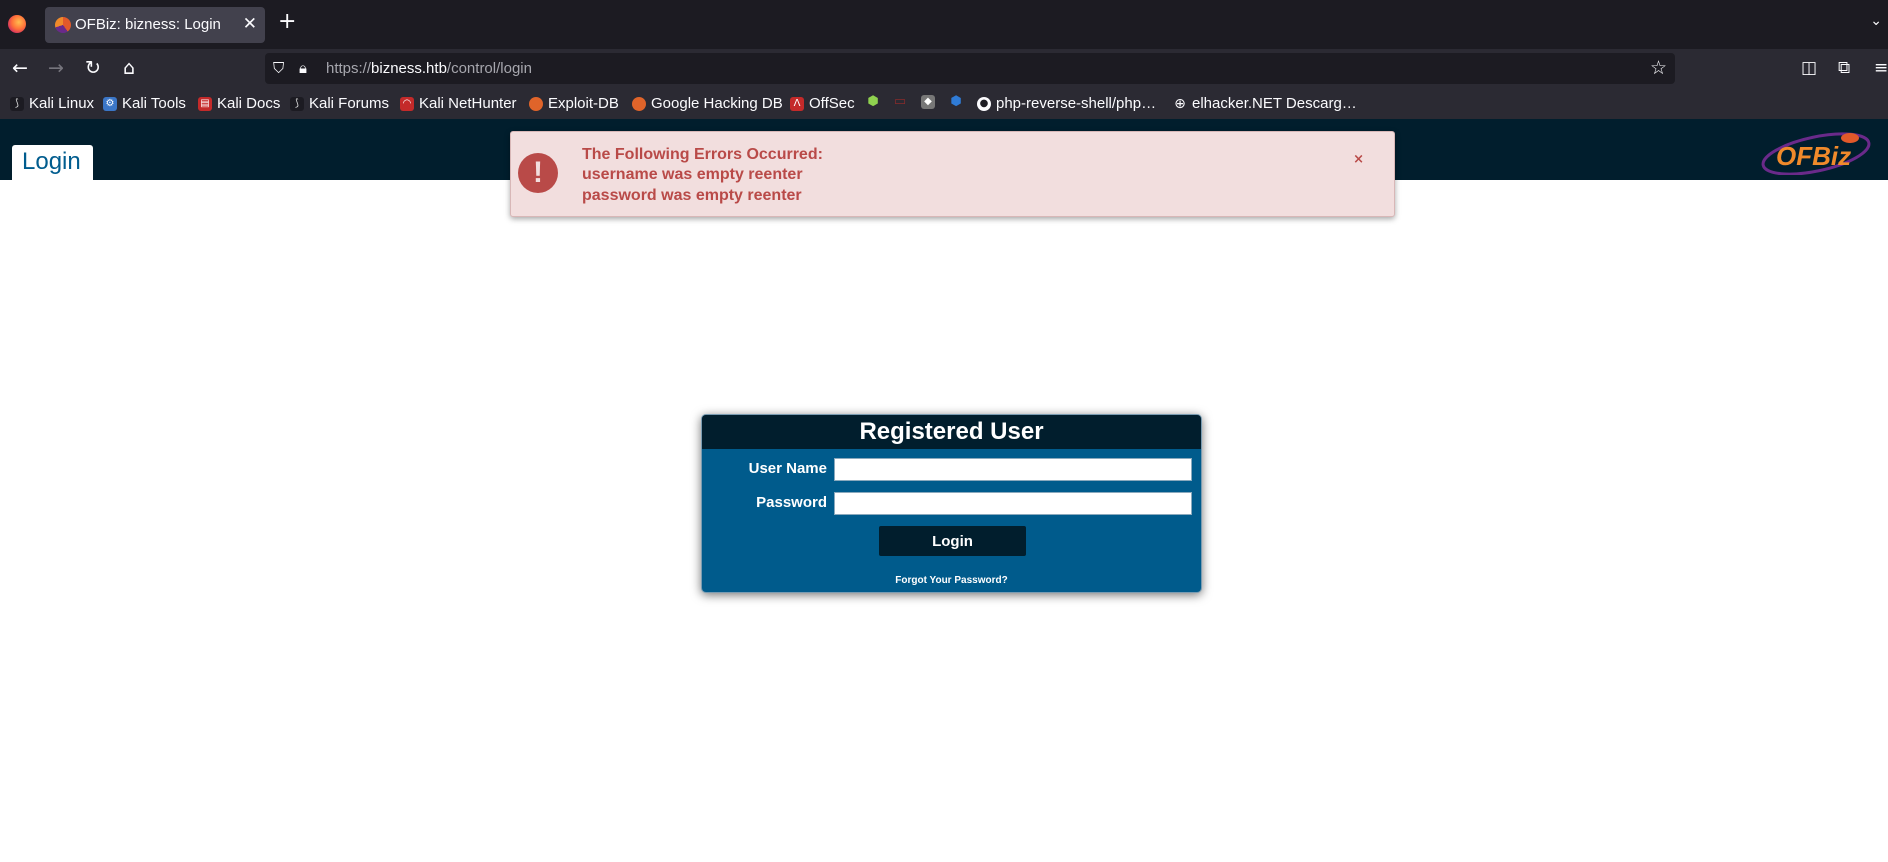 The image size is (1888, 862). I want to click on globe-icon: ⊕, so click(1180, 103).